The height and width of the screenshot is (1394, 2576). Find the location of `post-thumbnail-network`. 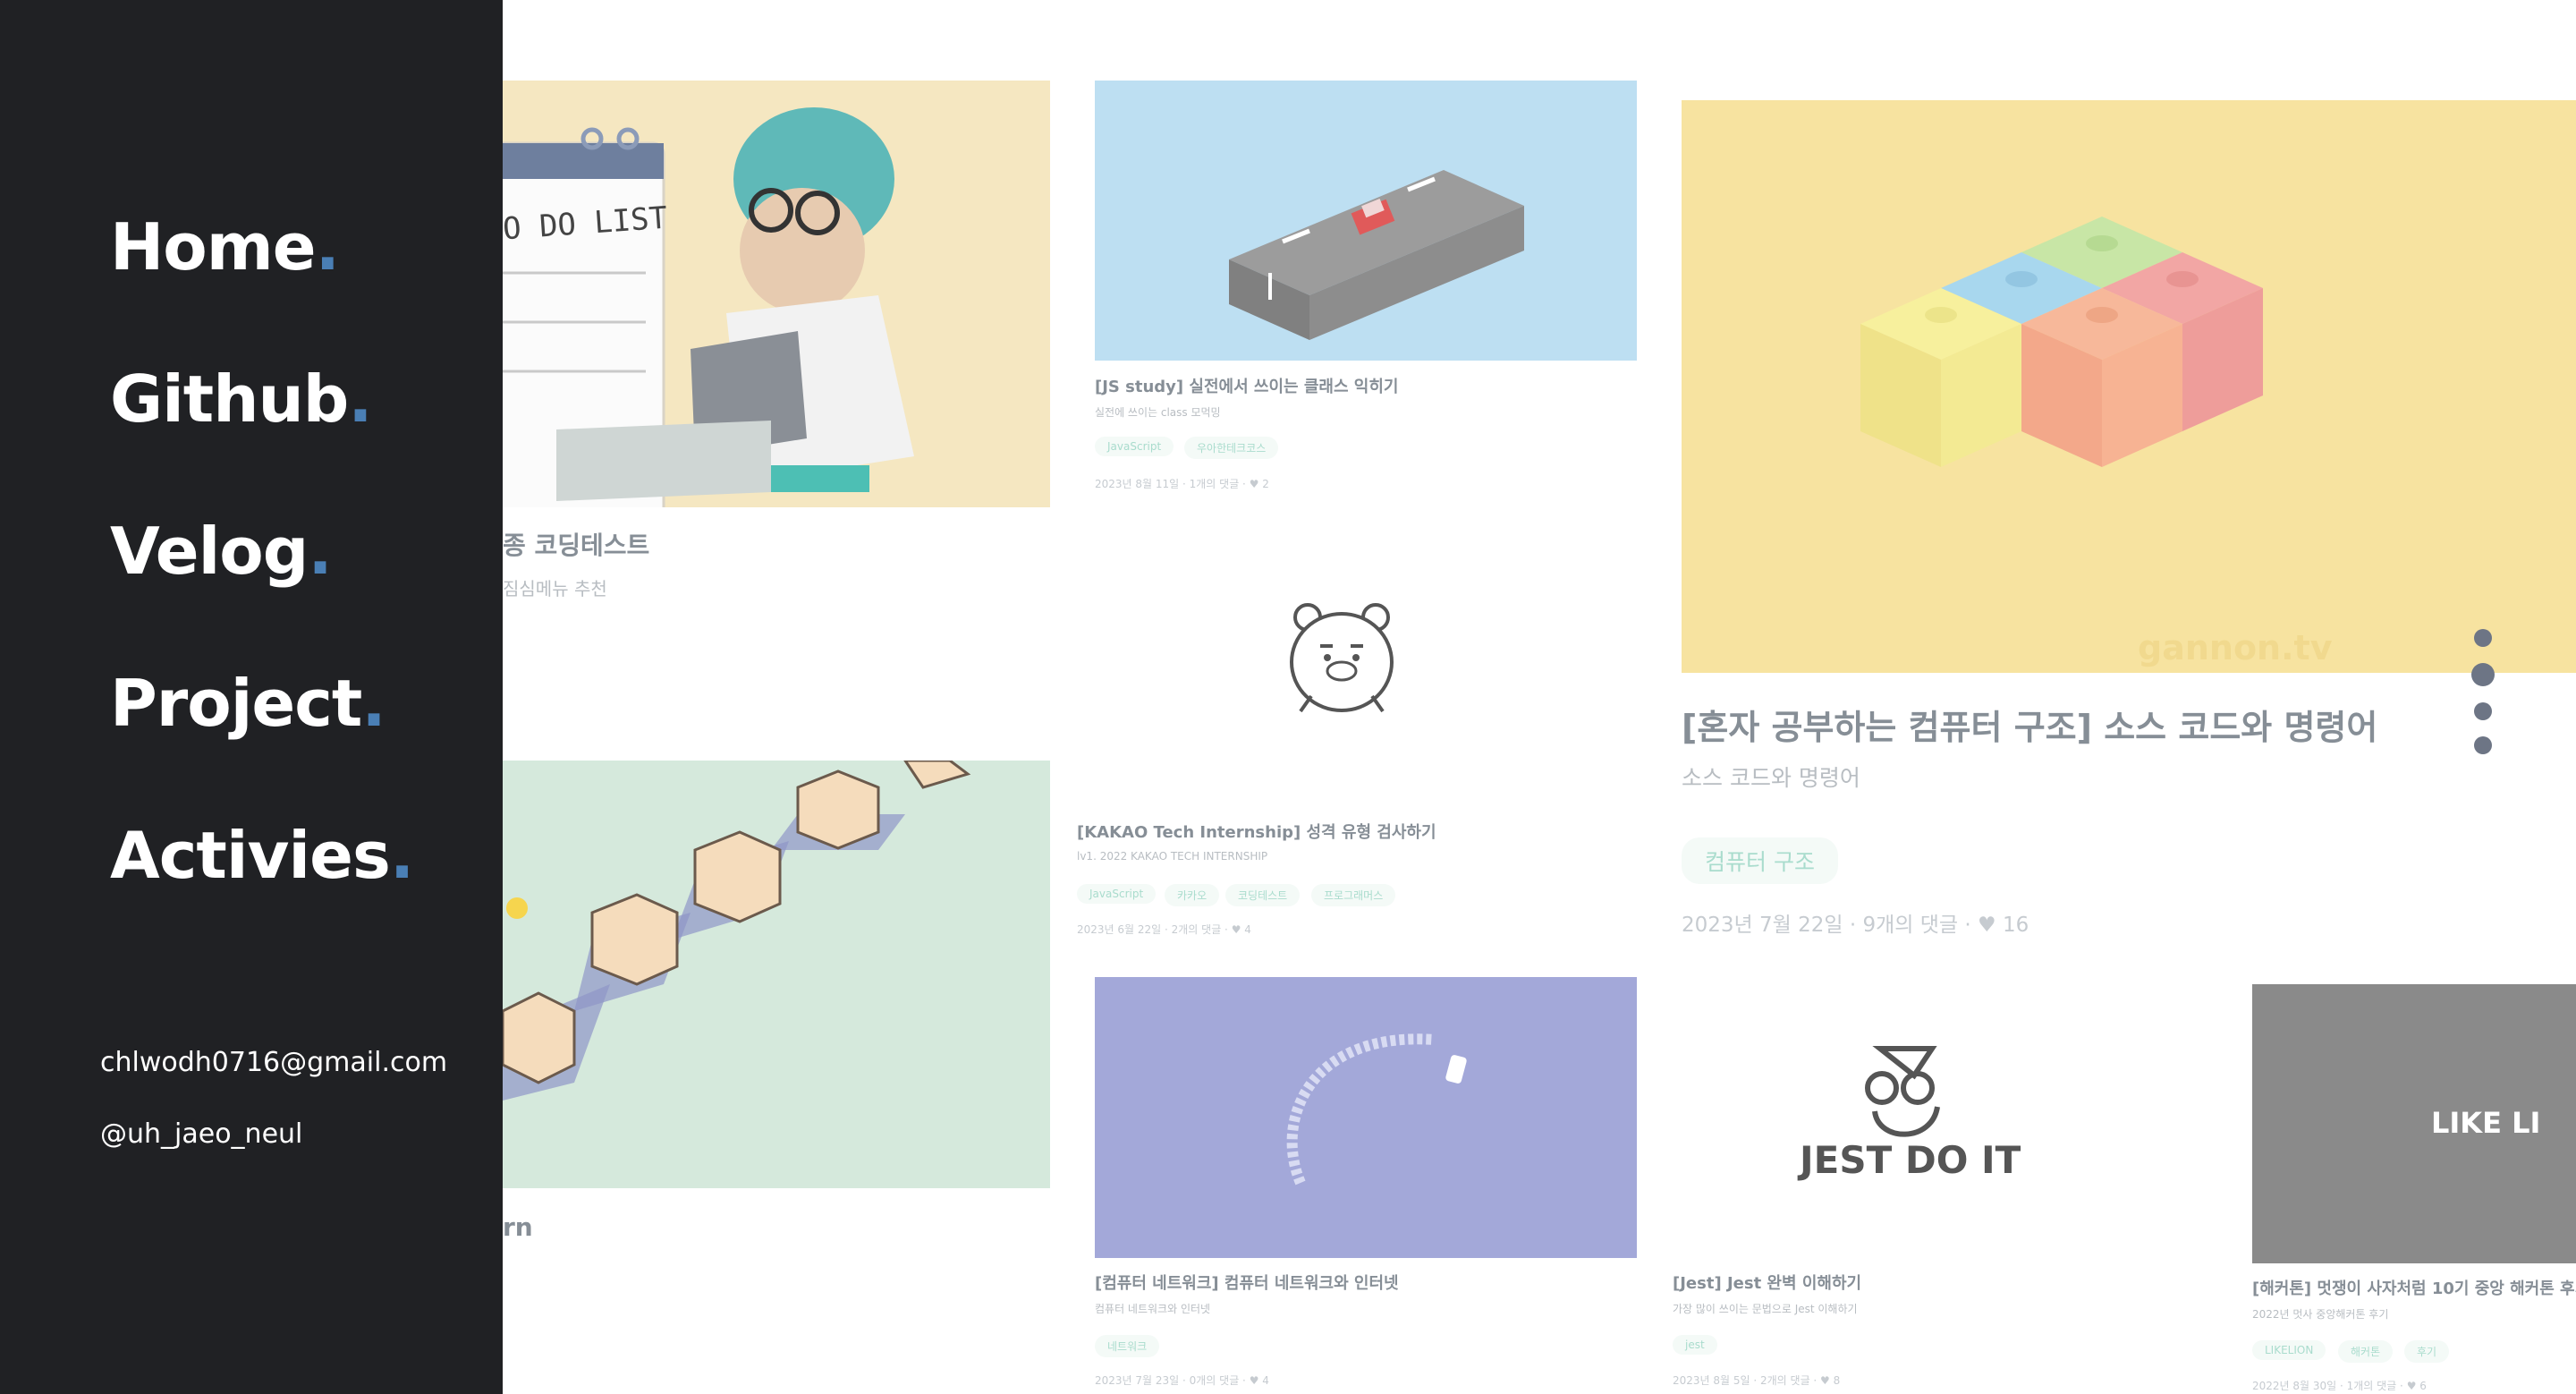

post-thumbnail-network is located at coordinates (1366, 1117).